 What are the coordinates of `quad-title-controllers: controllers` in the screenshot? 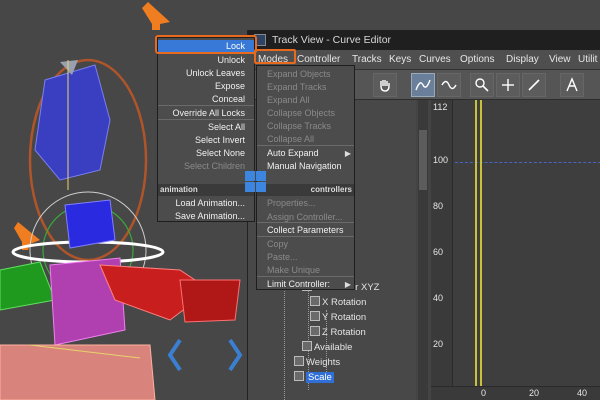 It's located at (305, 190).